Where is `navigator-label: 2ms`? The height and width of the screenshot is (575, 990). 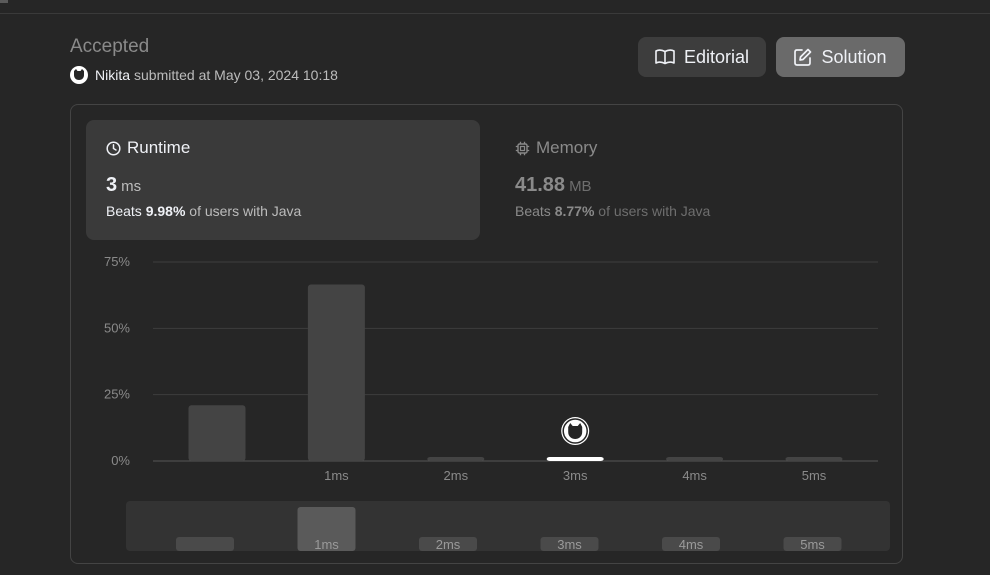
navigator-label: 2ms is located at coordinates (448, 544).